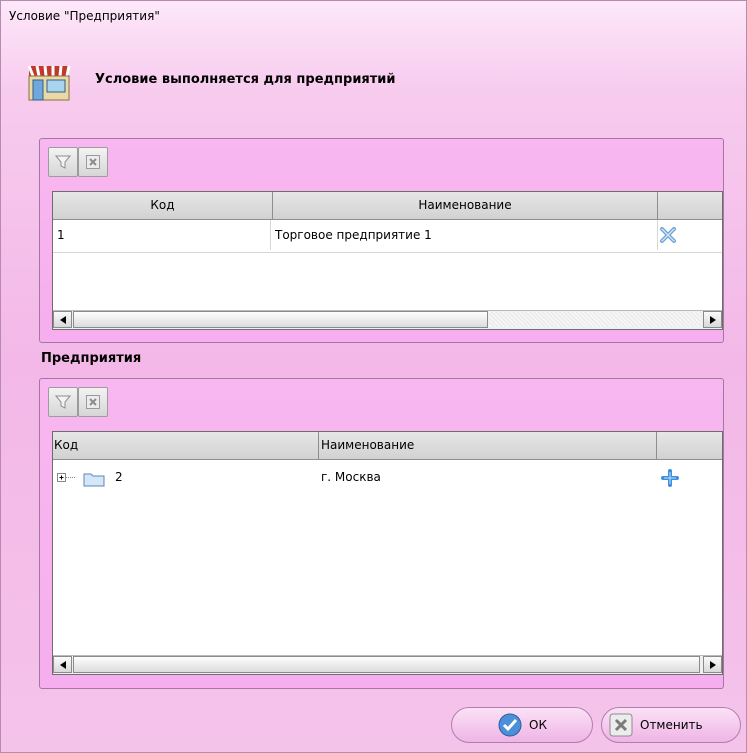 The width and height of the screenshot is (747, 753). I want to click on folder-icon, so click(94, 480).